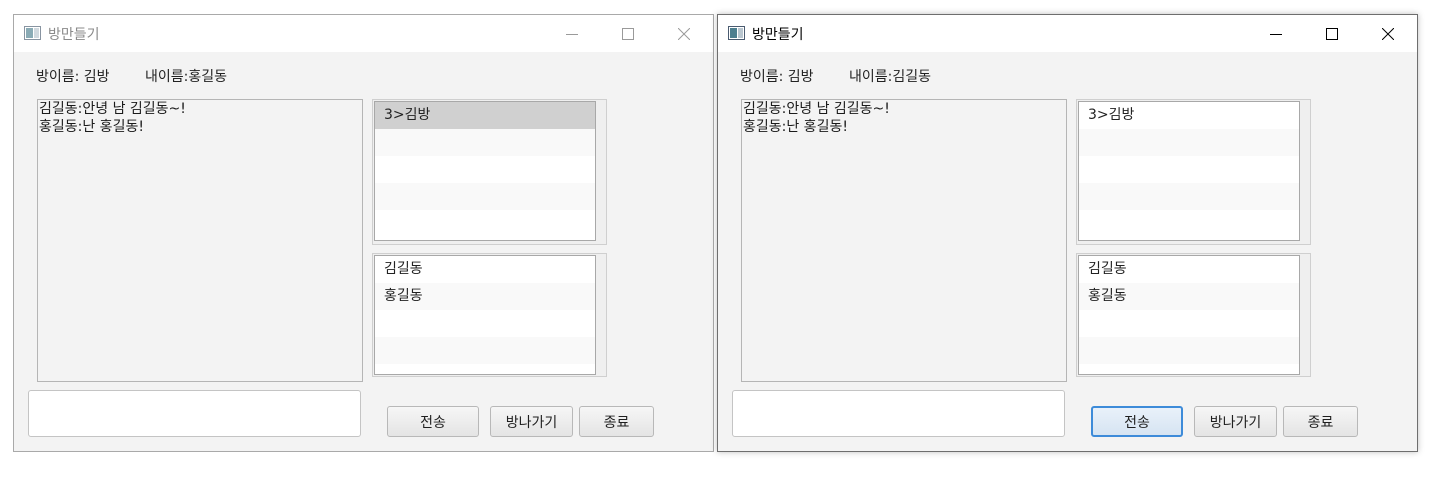  What do you see at coordinates (186, 77) in the screenshot?
I see `my-name-label: 내이름:홍길동` at bounding box center [186, 77].